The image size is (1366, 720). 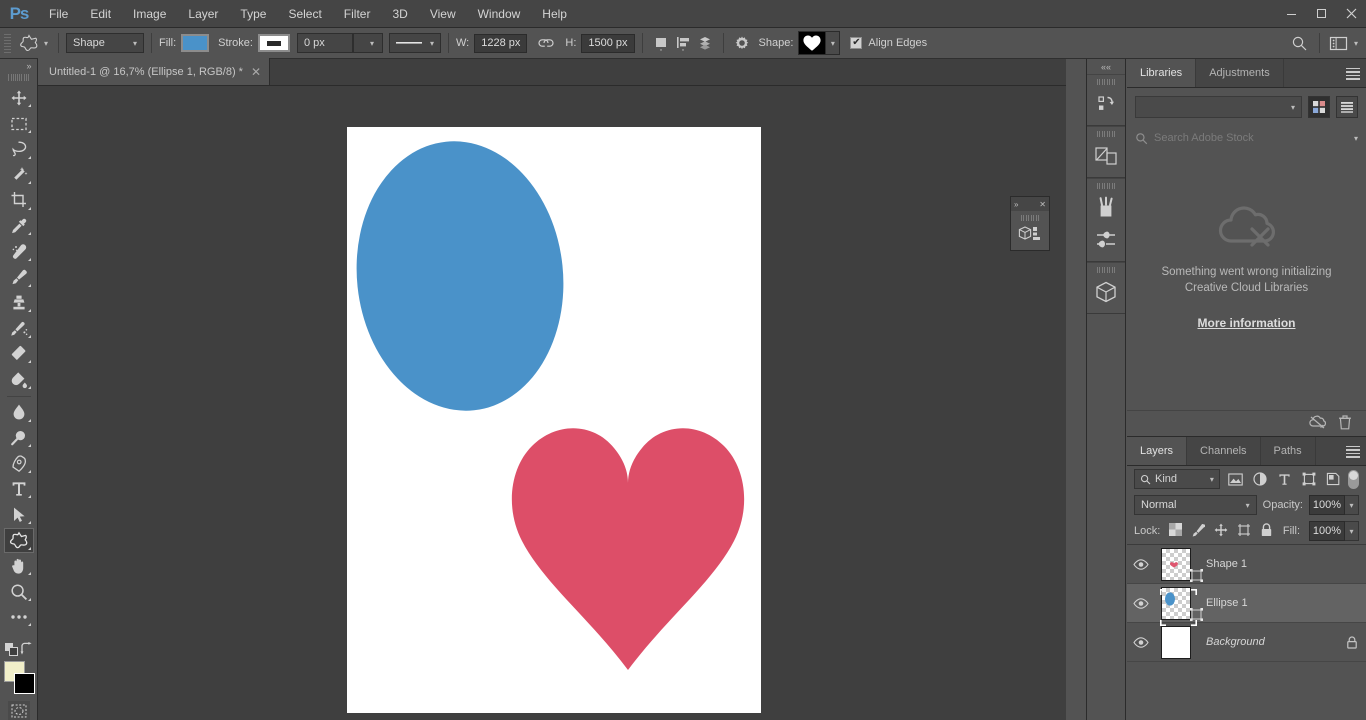 I want to click on opacity-field: 100% ▾, so click(x=1334, y=505).